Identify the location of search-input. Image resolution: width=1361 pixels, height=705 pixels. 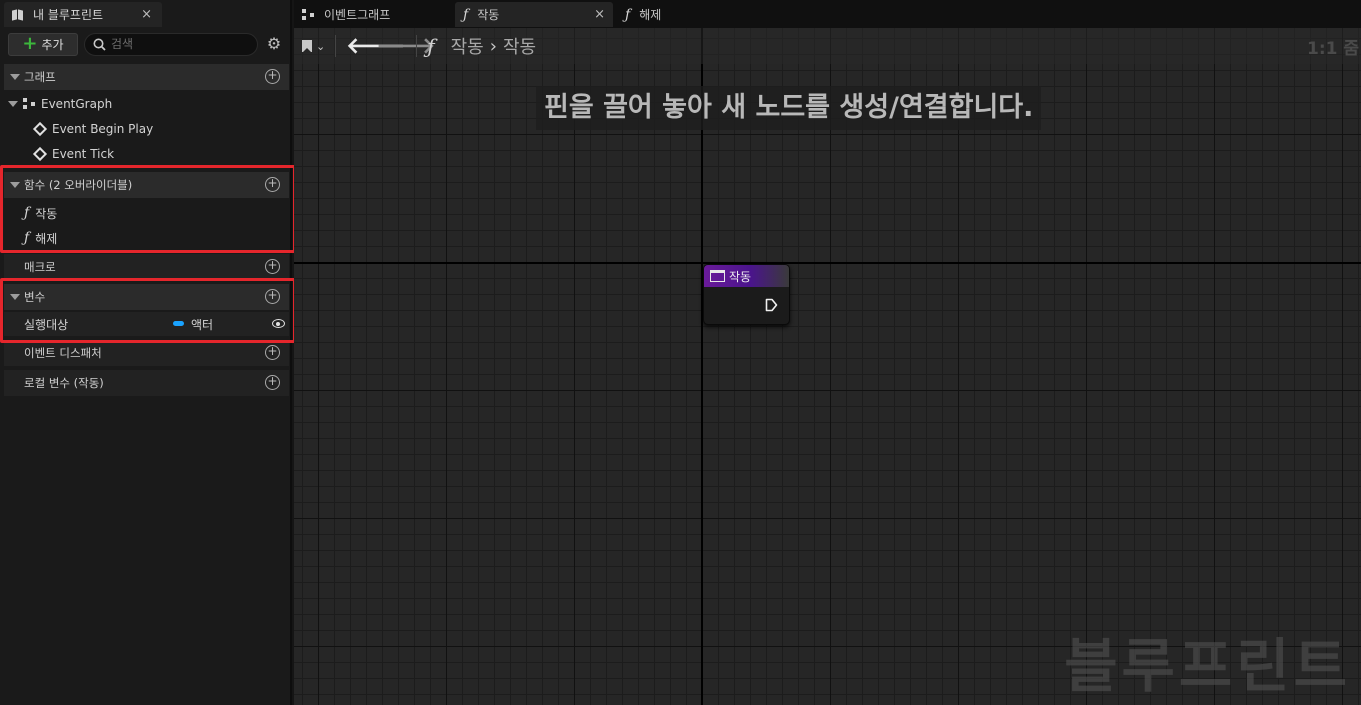
(181, 44).